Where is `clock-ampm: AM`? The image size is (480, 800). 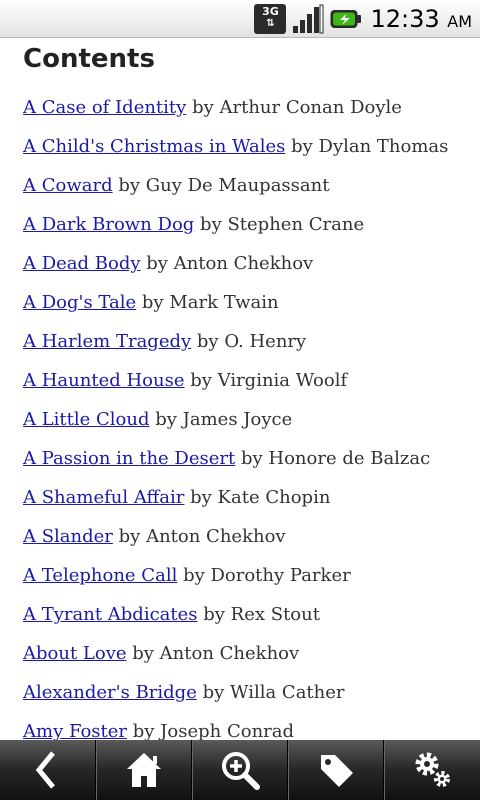
clock-ampm: AM is located at coordinates (459, 21).